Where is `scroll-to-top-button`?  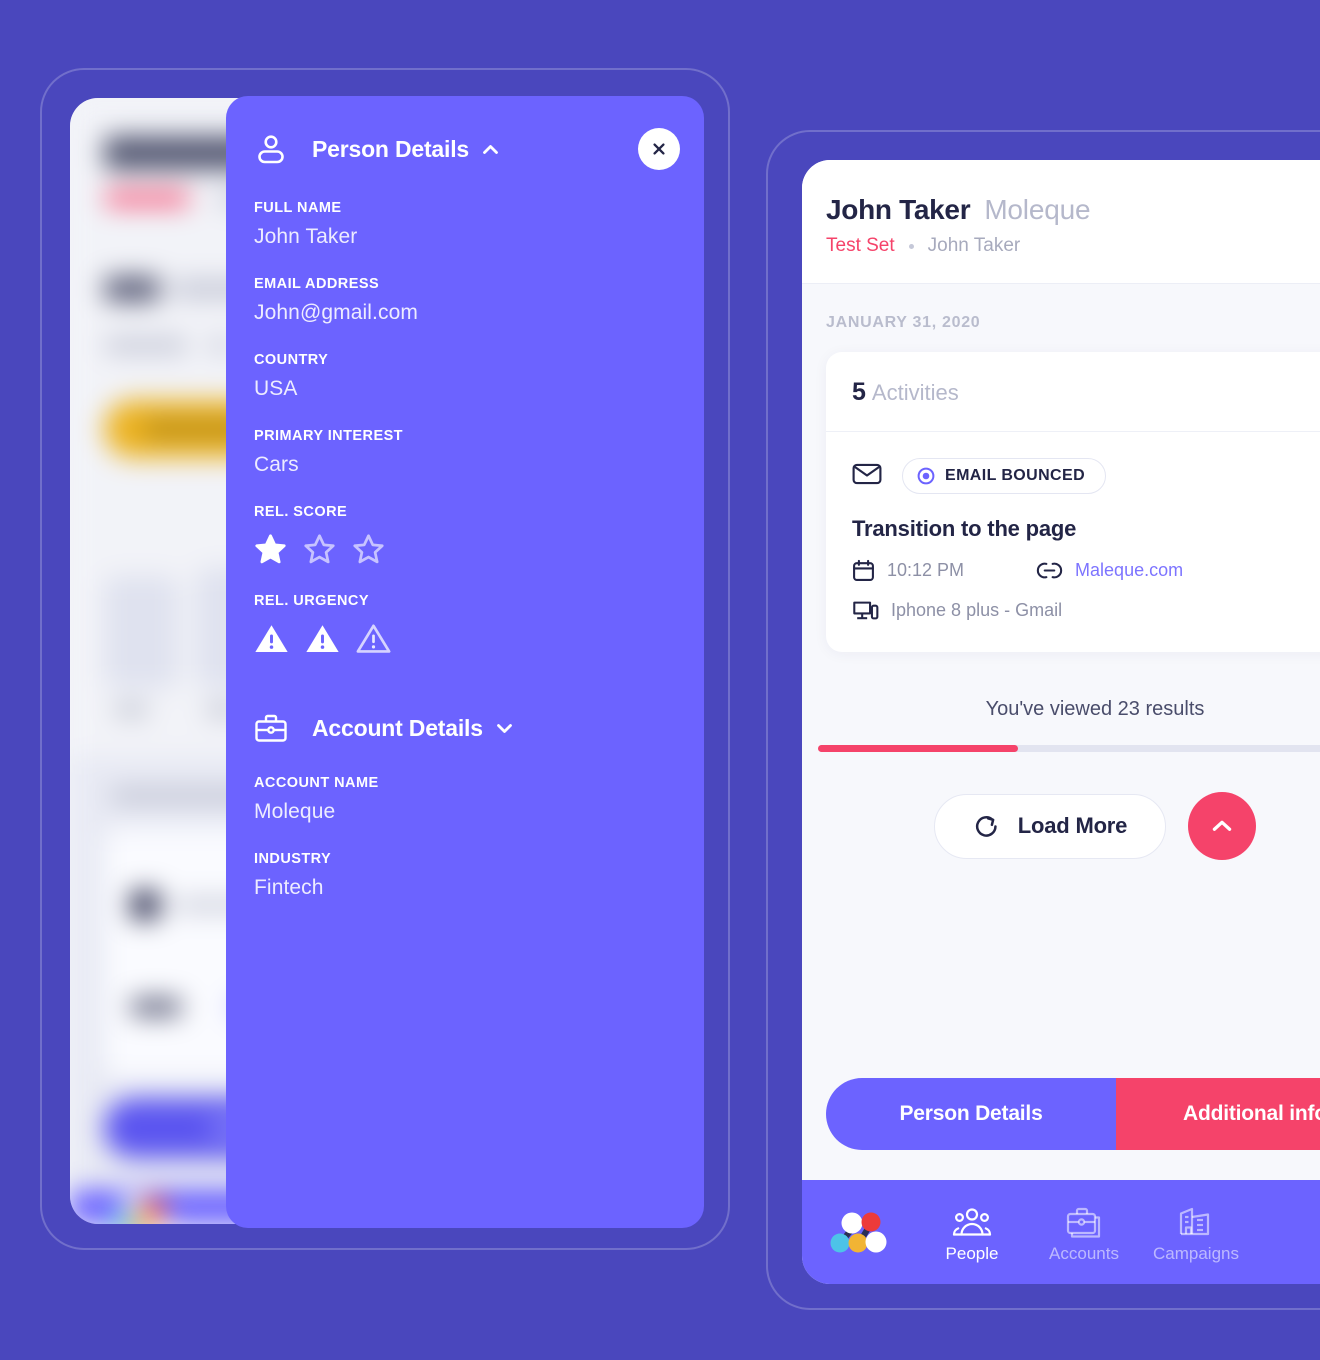 scroll-to-top-button is located at coordinates (1222, 826).